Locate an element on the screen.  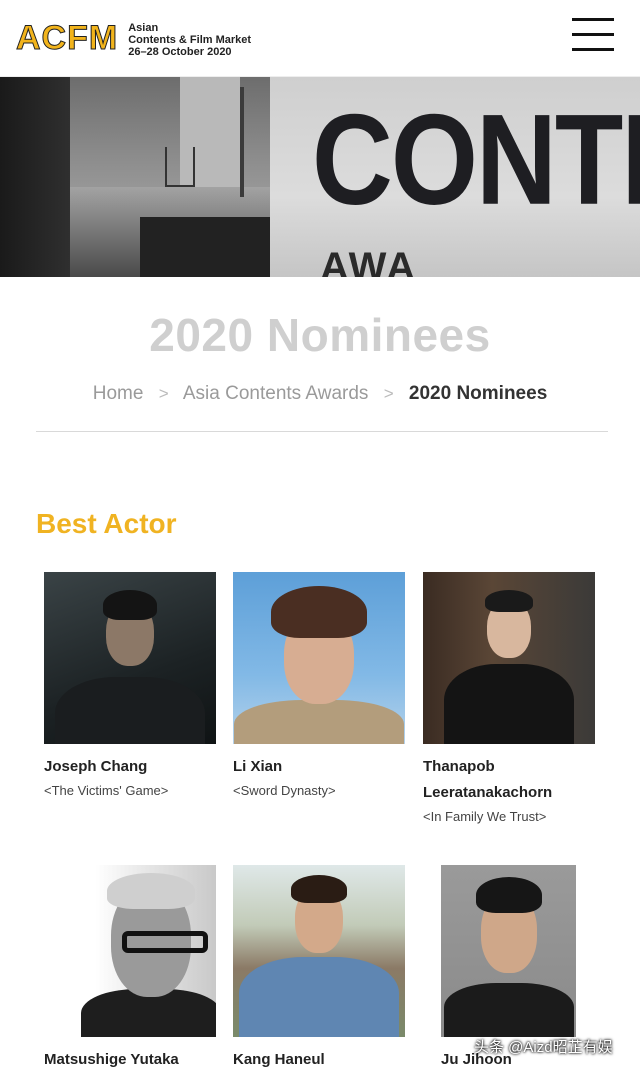
section-title-best-actor: Best Actor is located at coordinates (106, 523).